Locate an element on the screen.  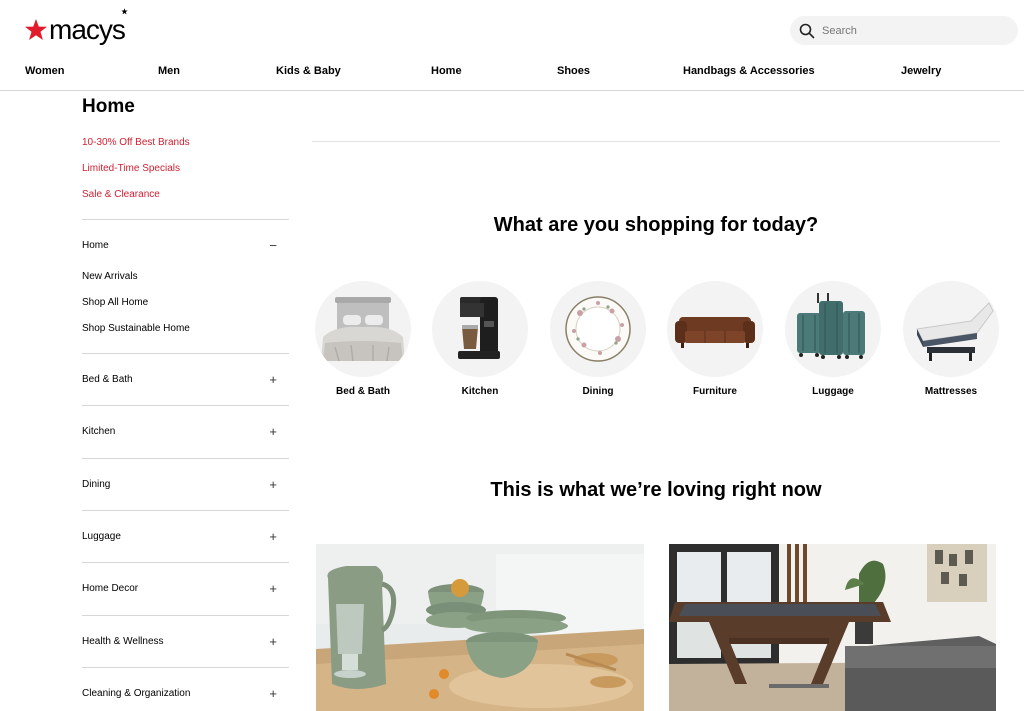
nav-kids-baby: Kids & Baby is located at coordinates (308, 71).